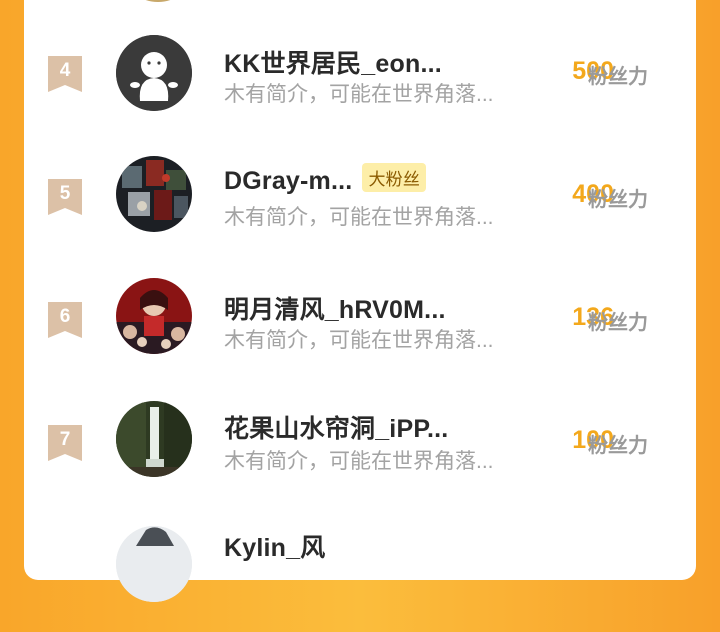 The height and width of the screenshot is (632, 720). What do you see at coordinates (65, 70) in the screenshot?
I see `rank-number: 4` at bounding box center [65, 70].